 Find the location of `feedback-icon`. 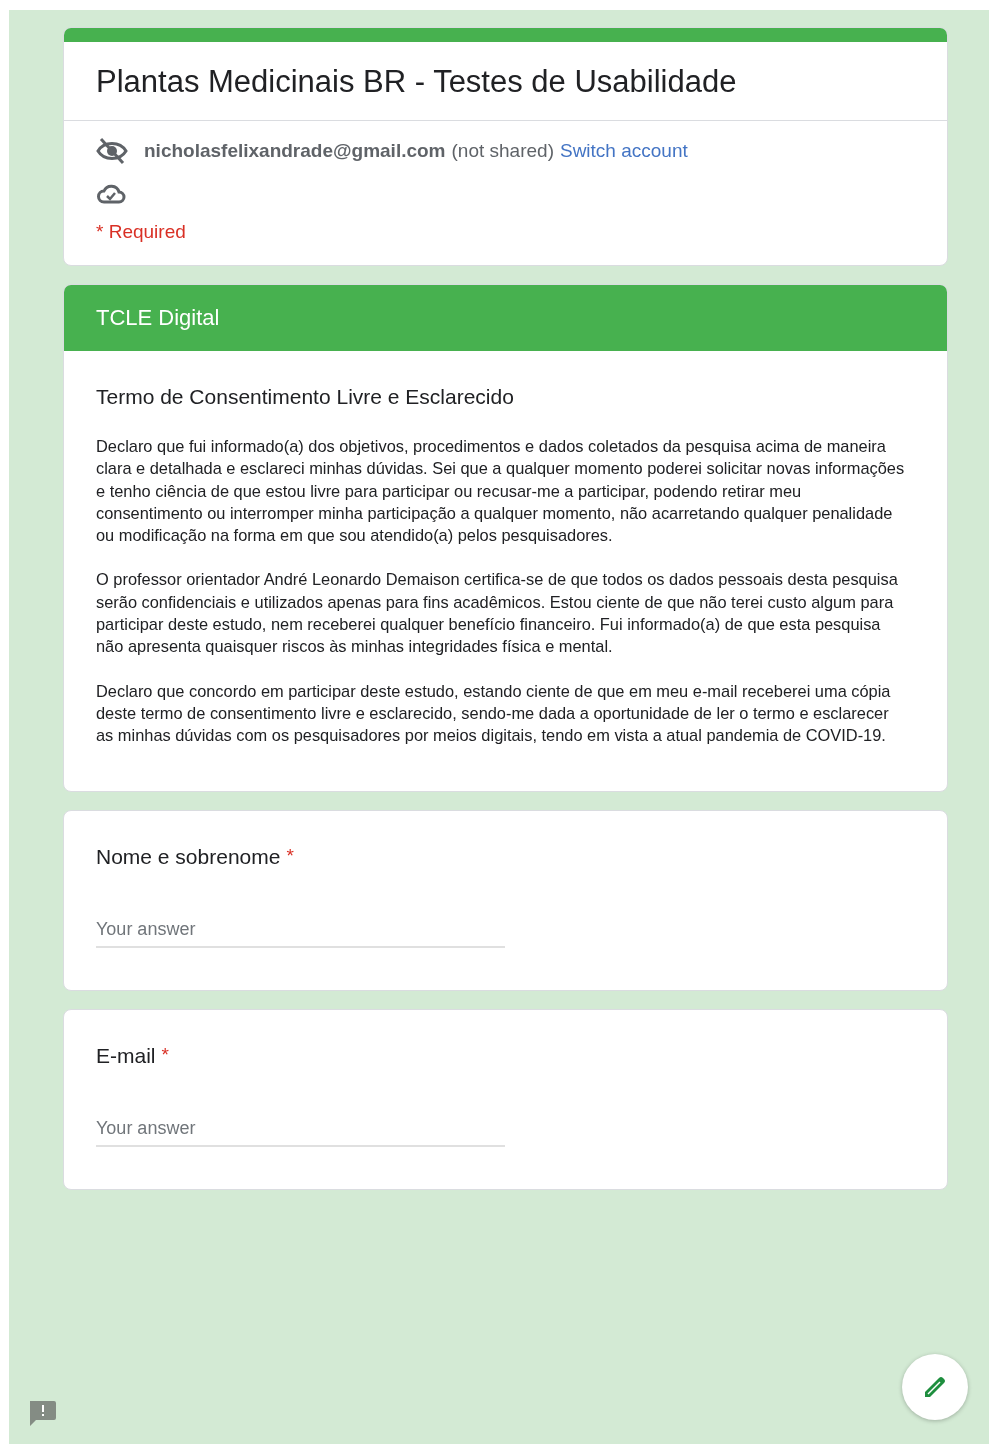

feedback-icon is located at coordinates (42, 1413).